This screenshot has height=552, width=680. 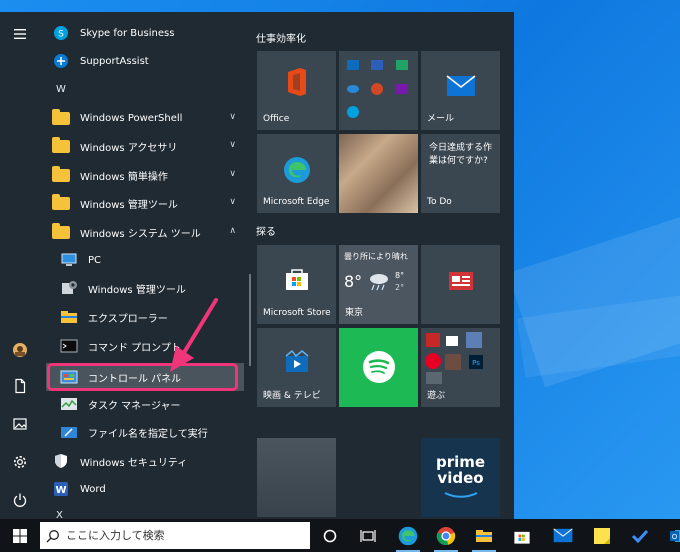 What do you see at coordinates (145, 118) in the screenshot?
I see `folder-windows-powershell: Windows PowerShell ∨` at bounding box center [145, 118].